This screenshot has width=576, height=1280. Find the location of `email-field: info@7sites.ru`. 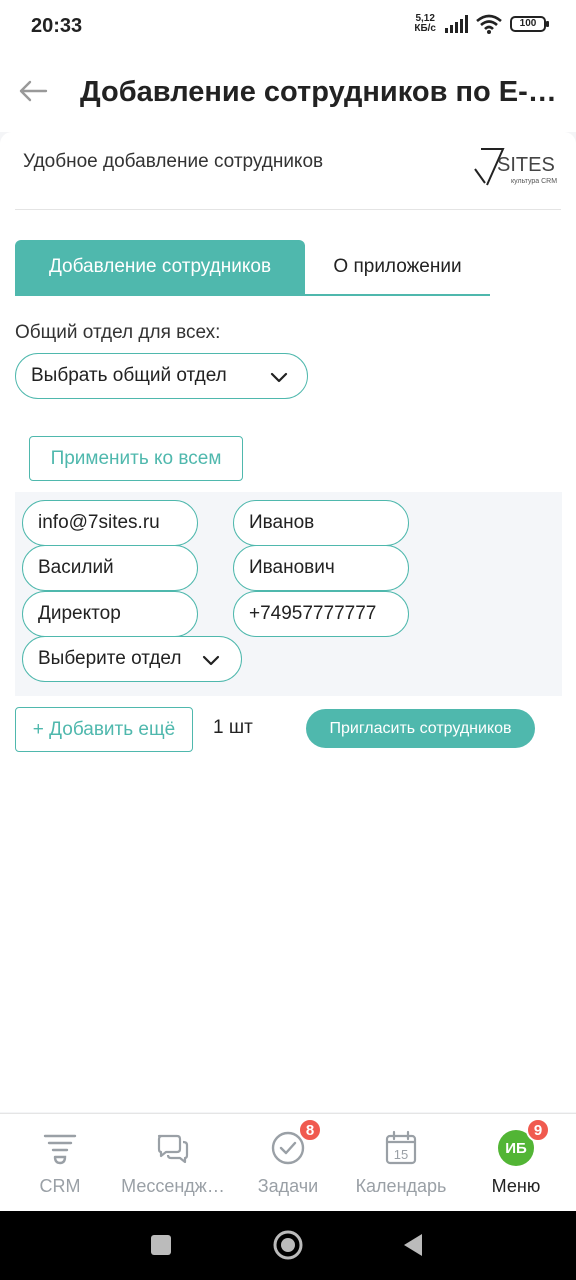

email-field: info@7sites.ru is located at coordinates (110, 523).